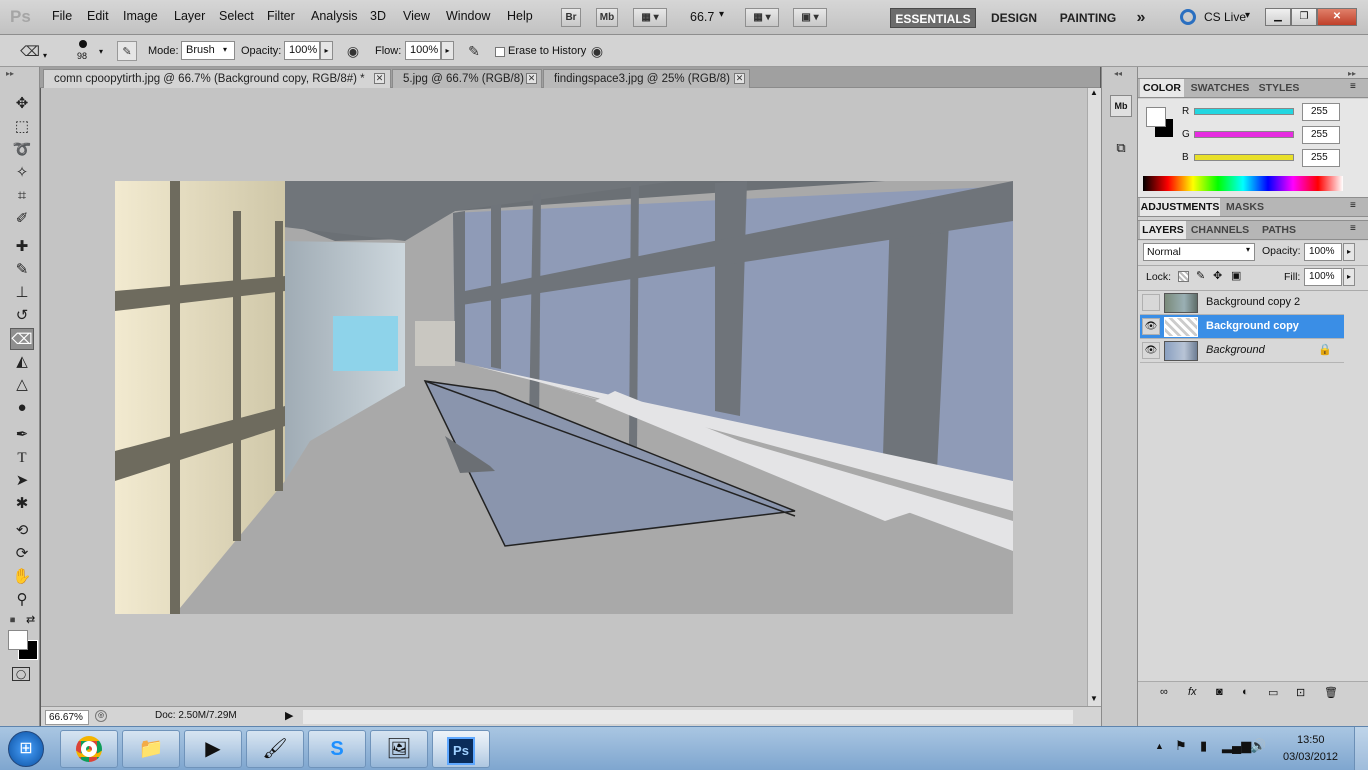 This screenshot has width=1368, height=770. What do you see at coordinates (225, 49) in the screenshot?
I see `mode-dropdown-icon: ▾` at bounding box center [225, 49].